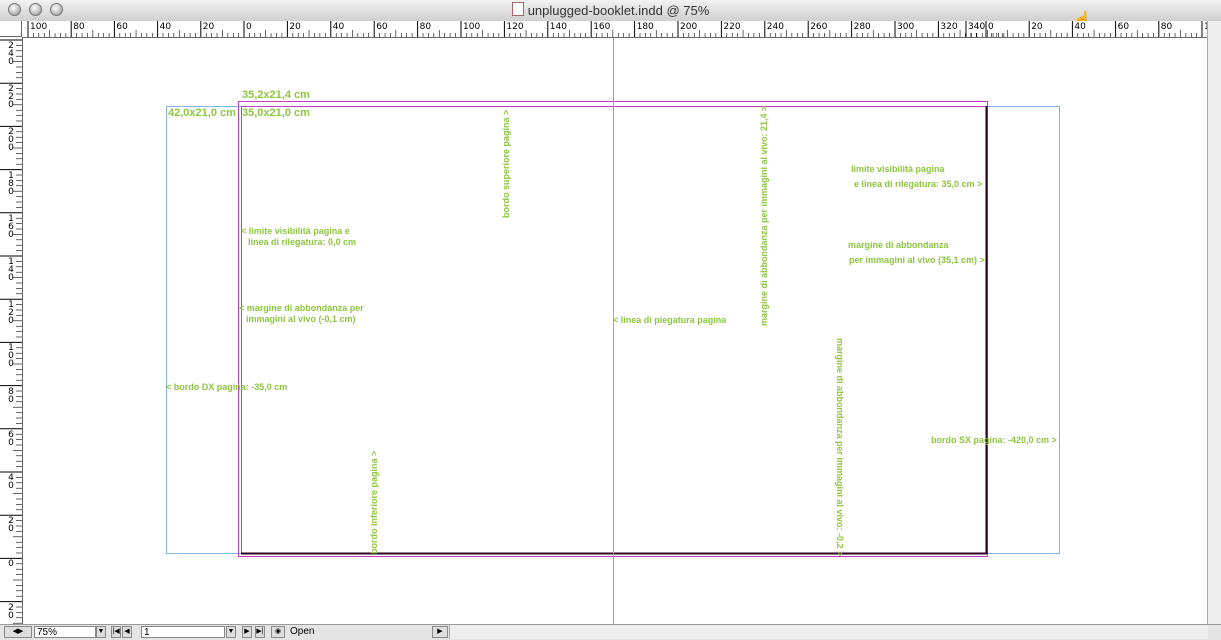  I want to click on label-piegatura: < linea di piegatura pagina, so click(670, 320).